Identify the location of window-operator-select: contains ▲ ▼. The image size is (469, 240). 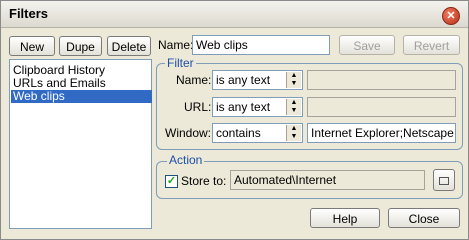
(257, 133).